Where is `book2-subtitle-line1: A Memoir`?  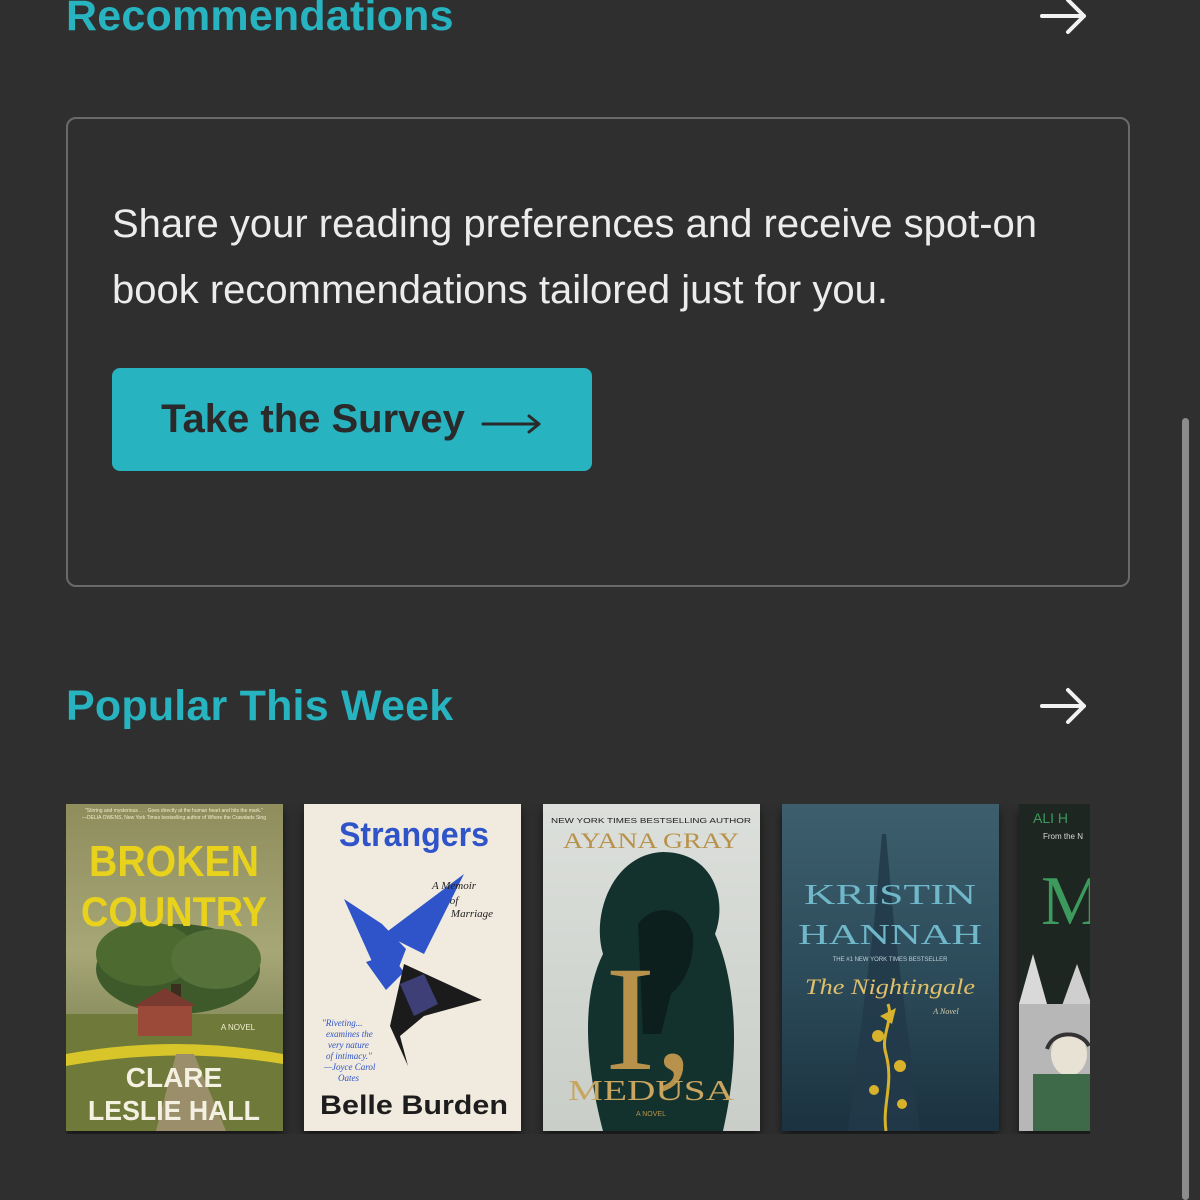 book2-subtitle-line1: A Memoir is located at coordinates (454, 886).